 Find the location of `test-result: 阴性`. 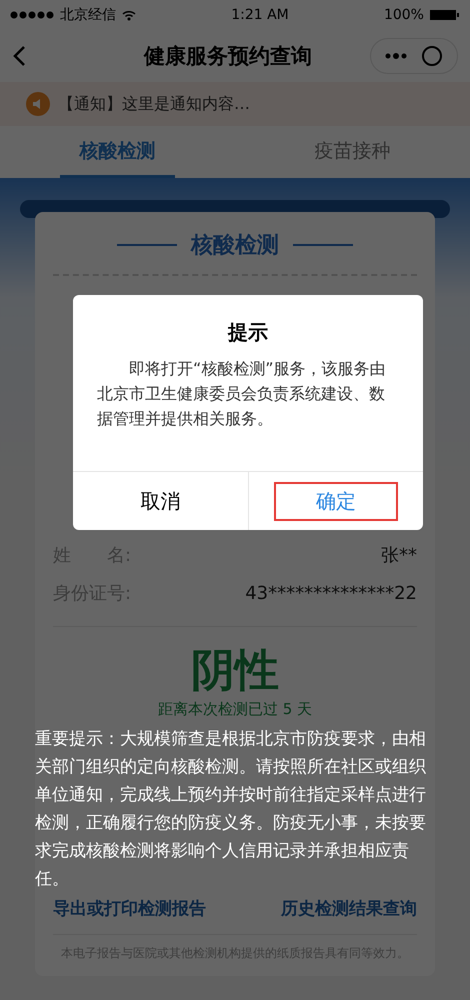

test-result: 阴性 is located at coordinates (235, 671).